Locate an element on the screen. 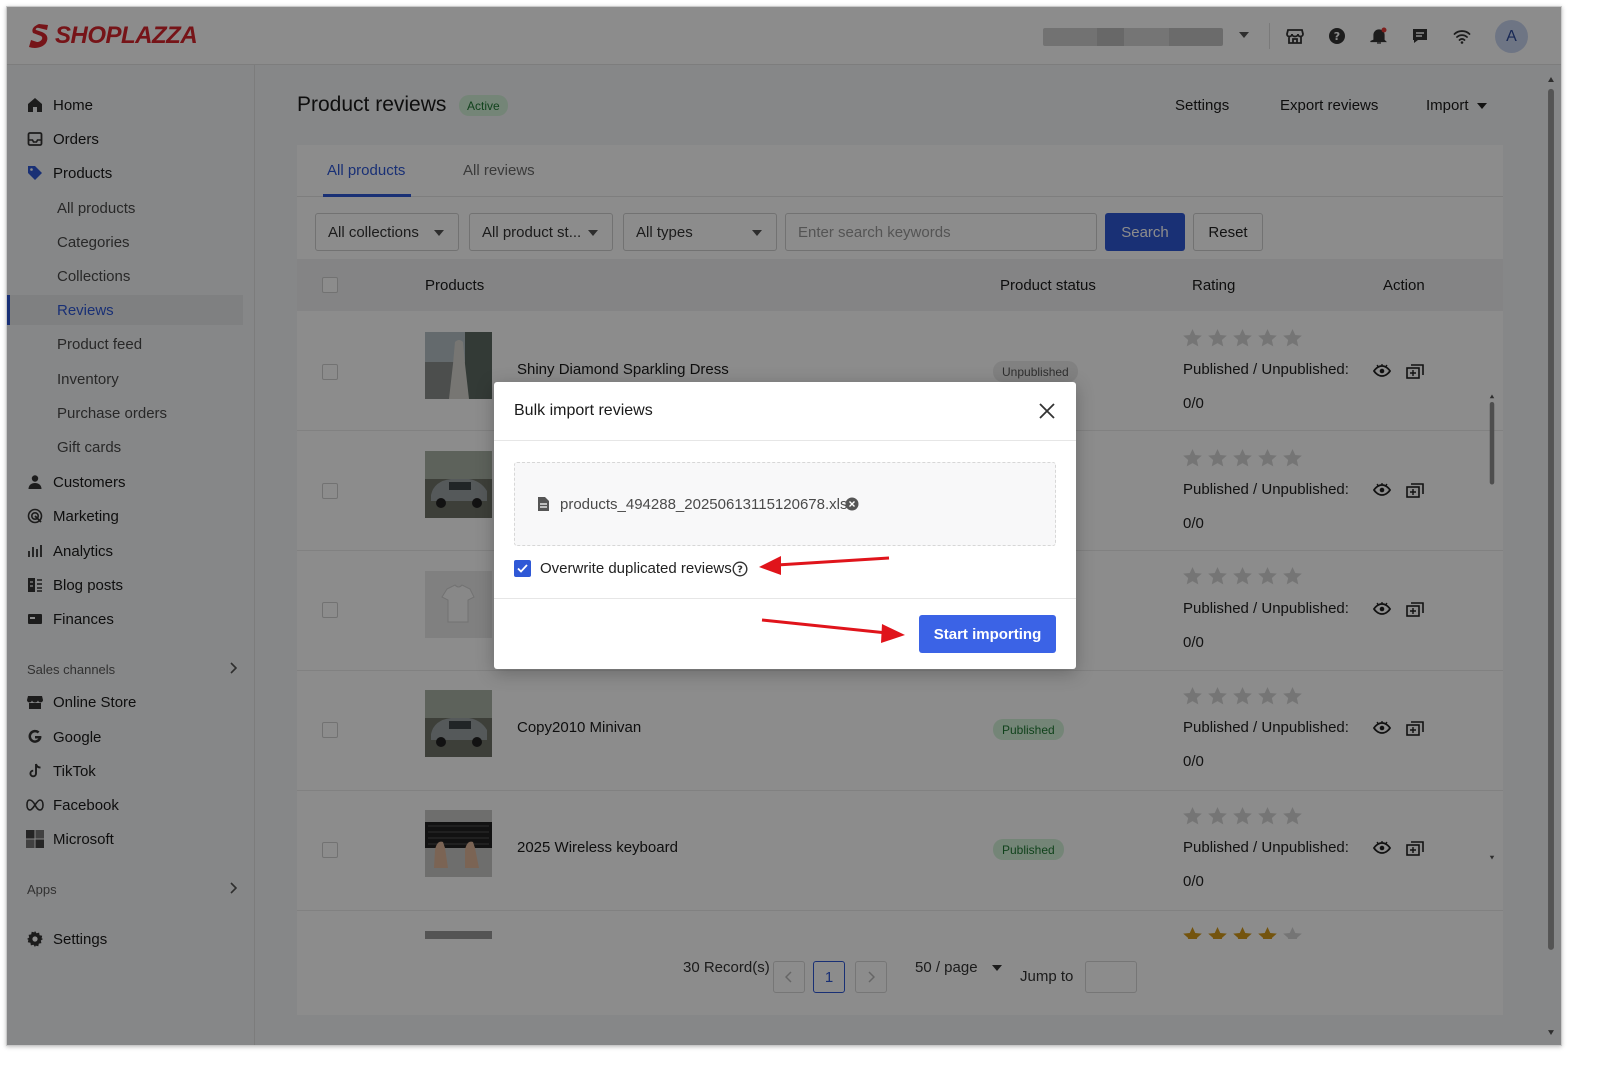 The height and width of the screenshot is (1071, 1600). checkmark-icon is located at coordinates (522, 568).